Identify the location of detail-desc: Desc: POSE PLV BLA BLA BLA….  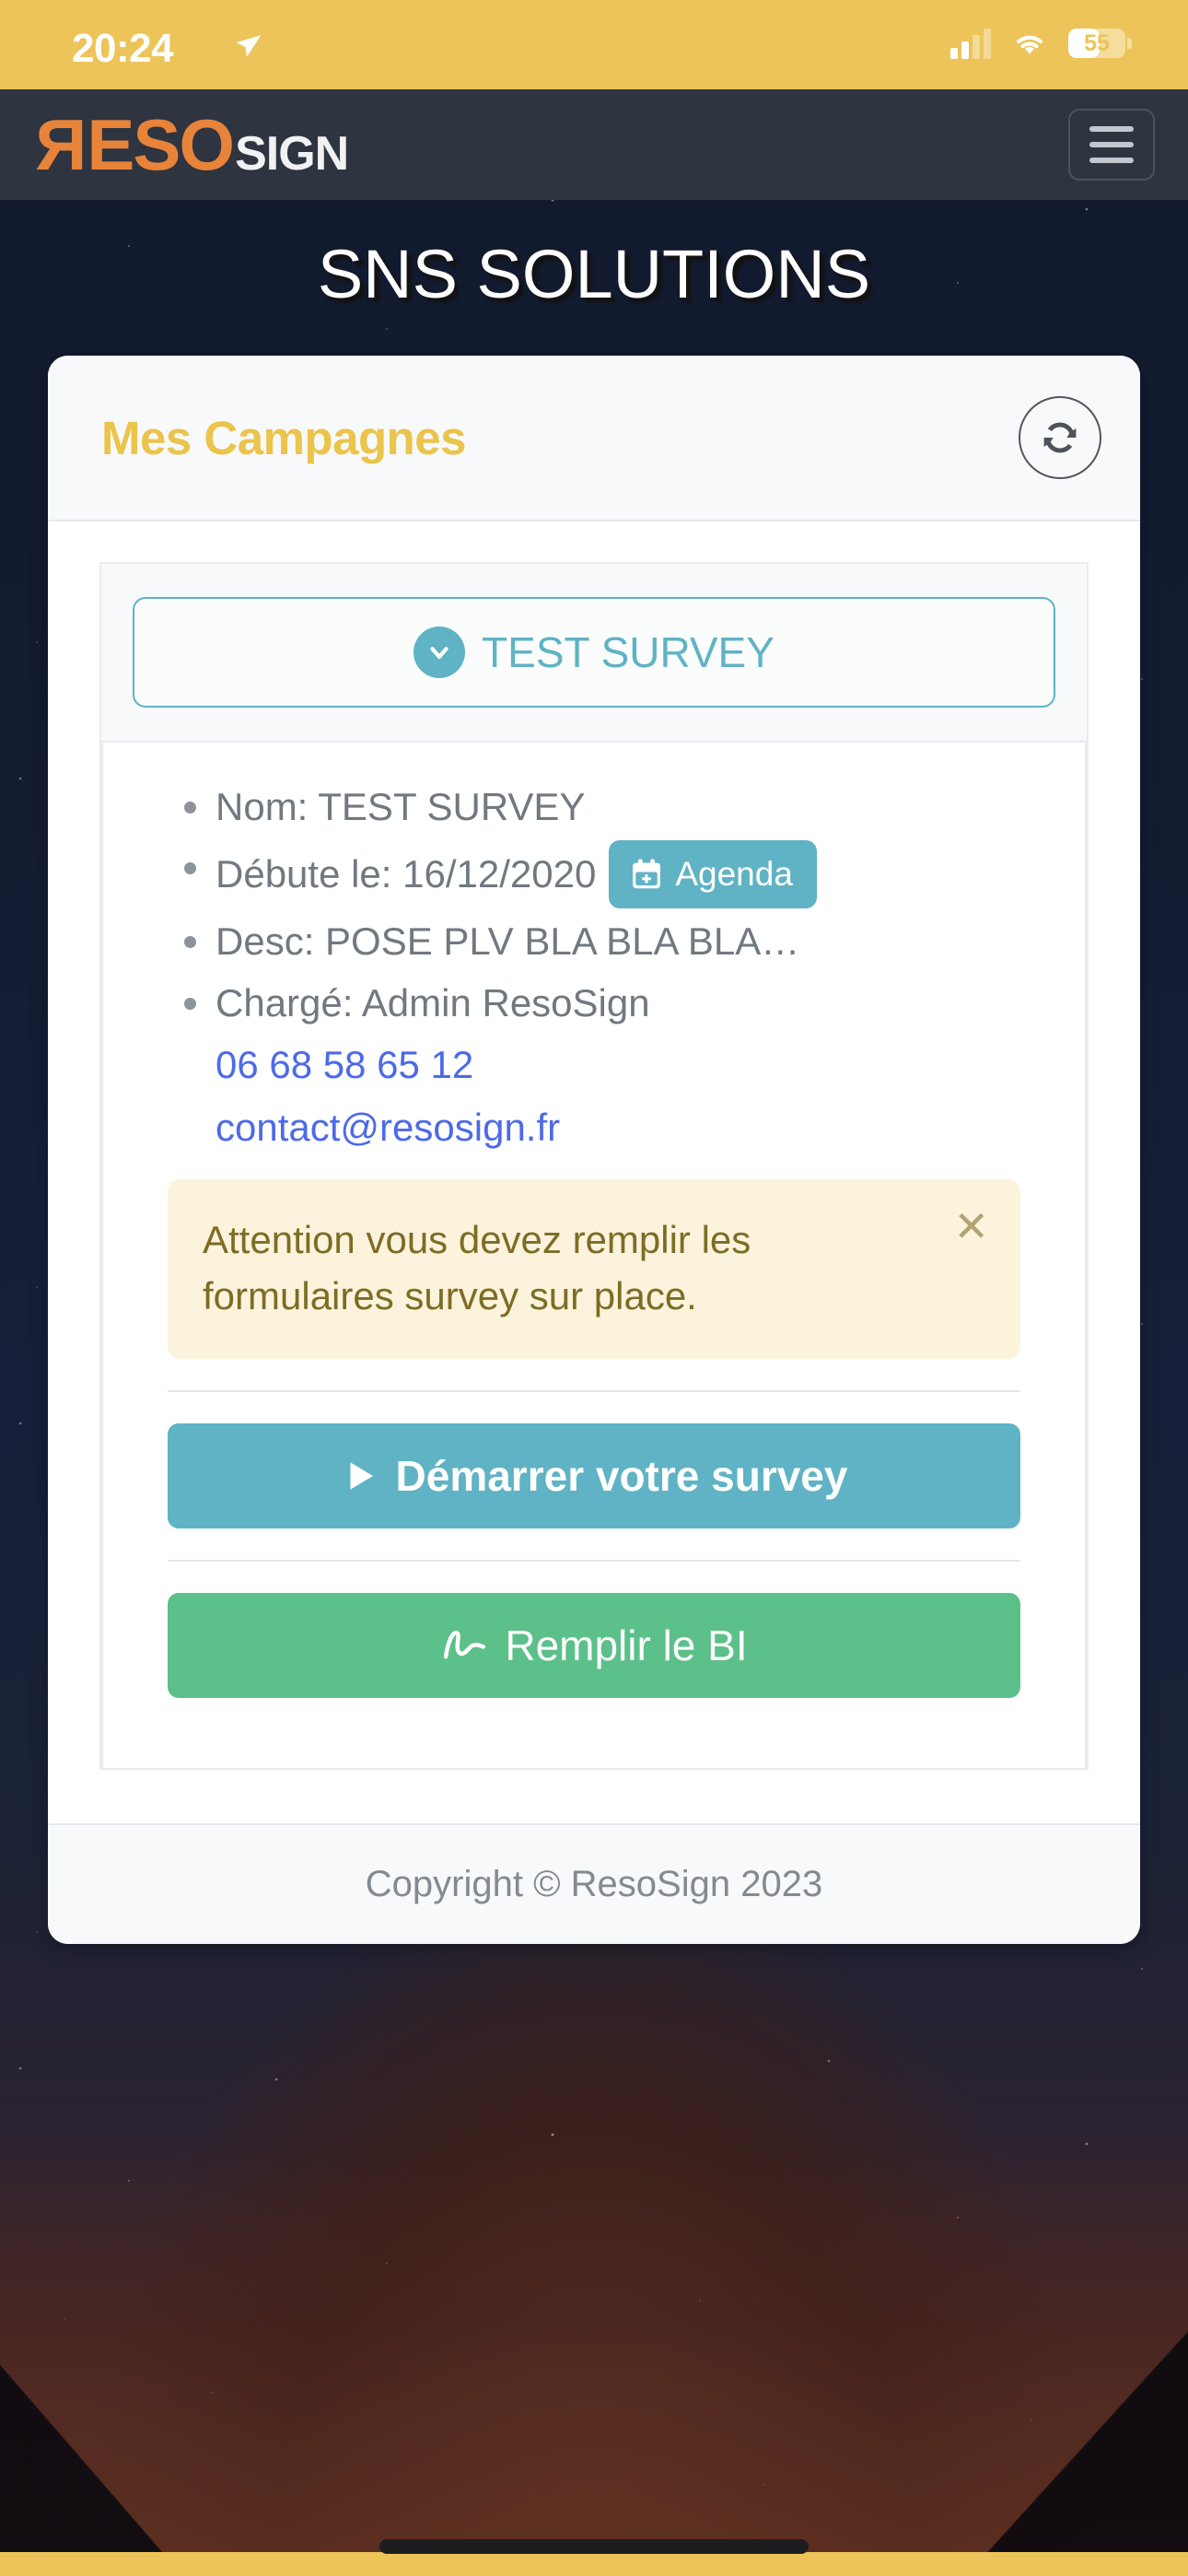
(619, 941).